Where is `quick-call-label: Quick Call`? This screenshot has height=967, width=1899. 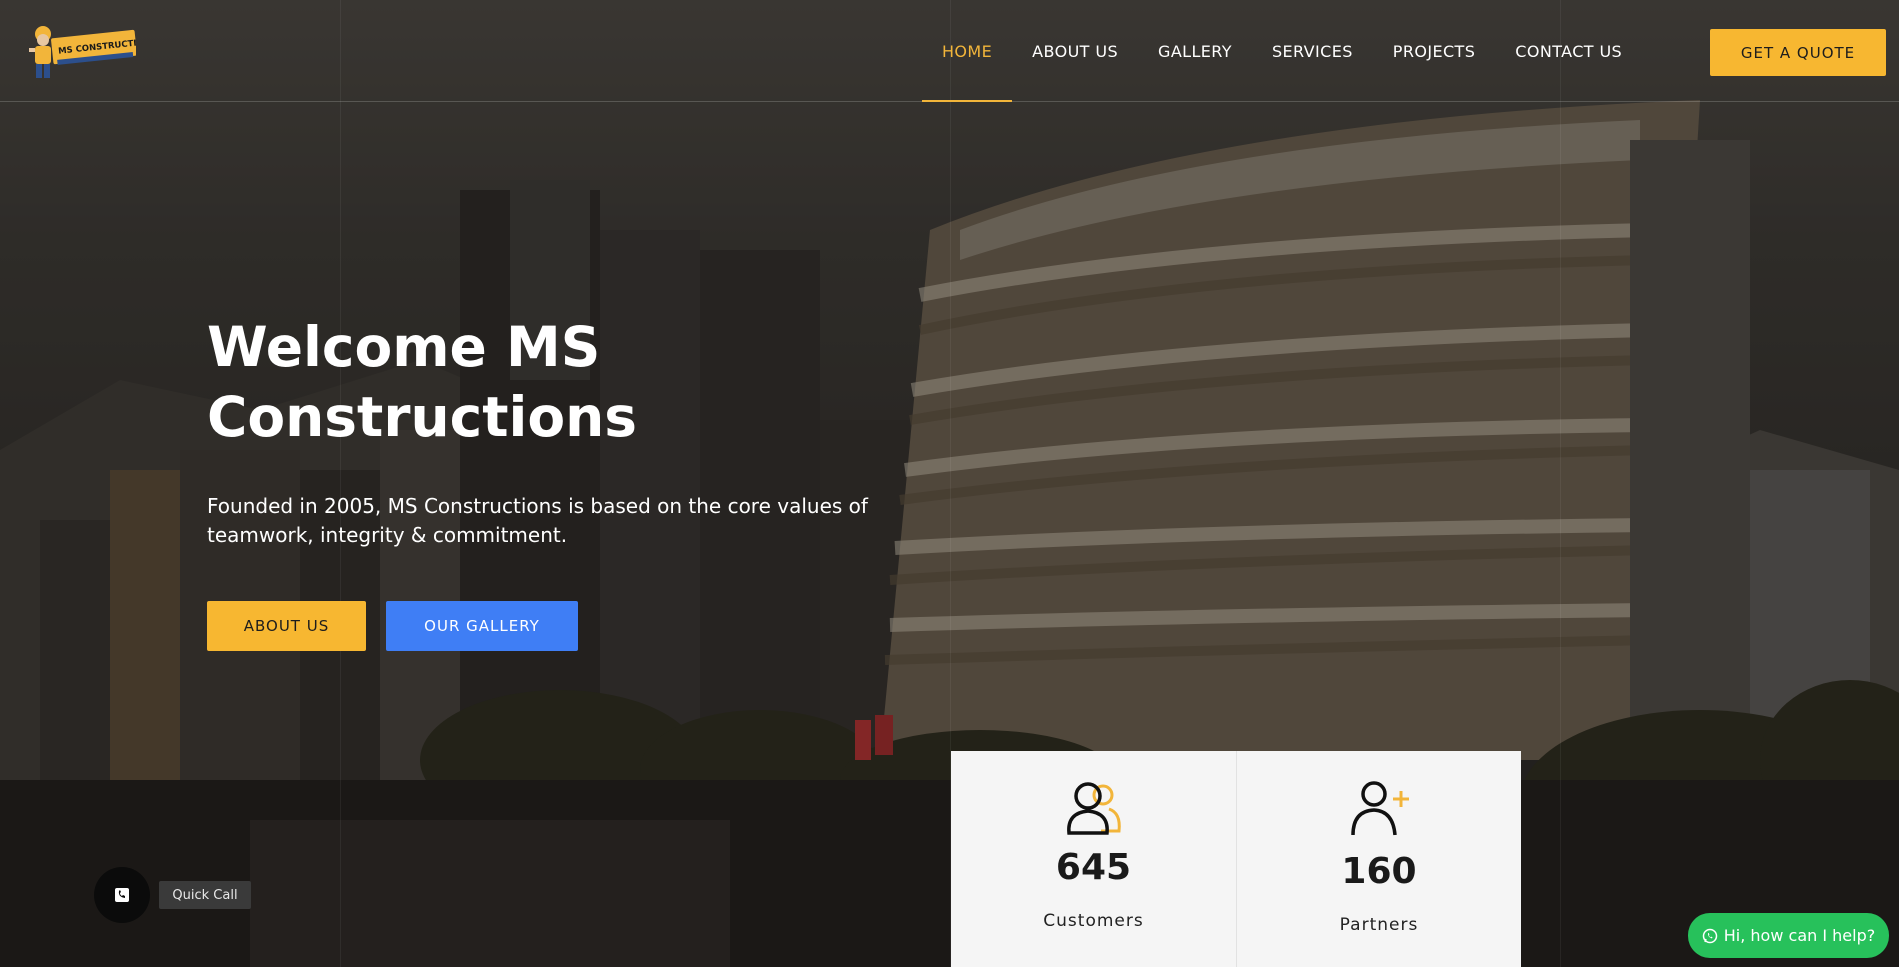 quick-call-label: Quick Call is located at coordinates (205, 895).